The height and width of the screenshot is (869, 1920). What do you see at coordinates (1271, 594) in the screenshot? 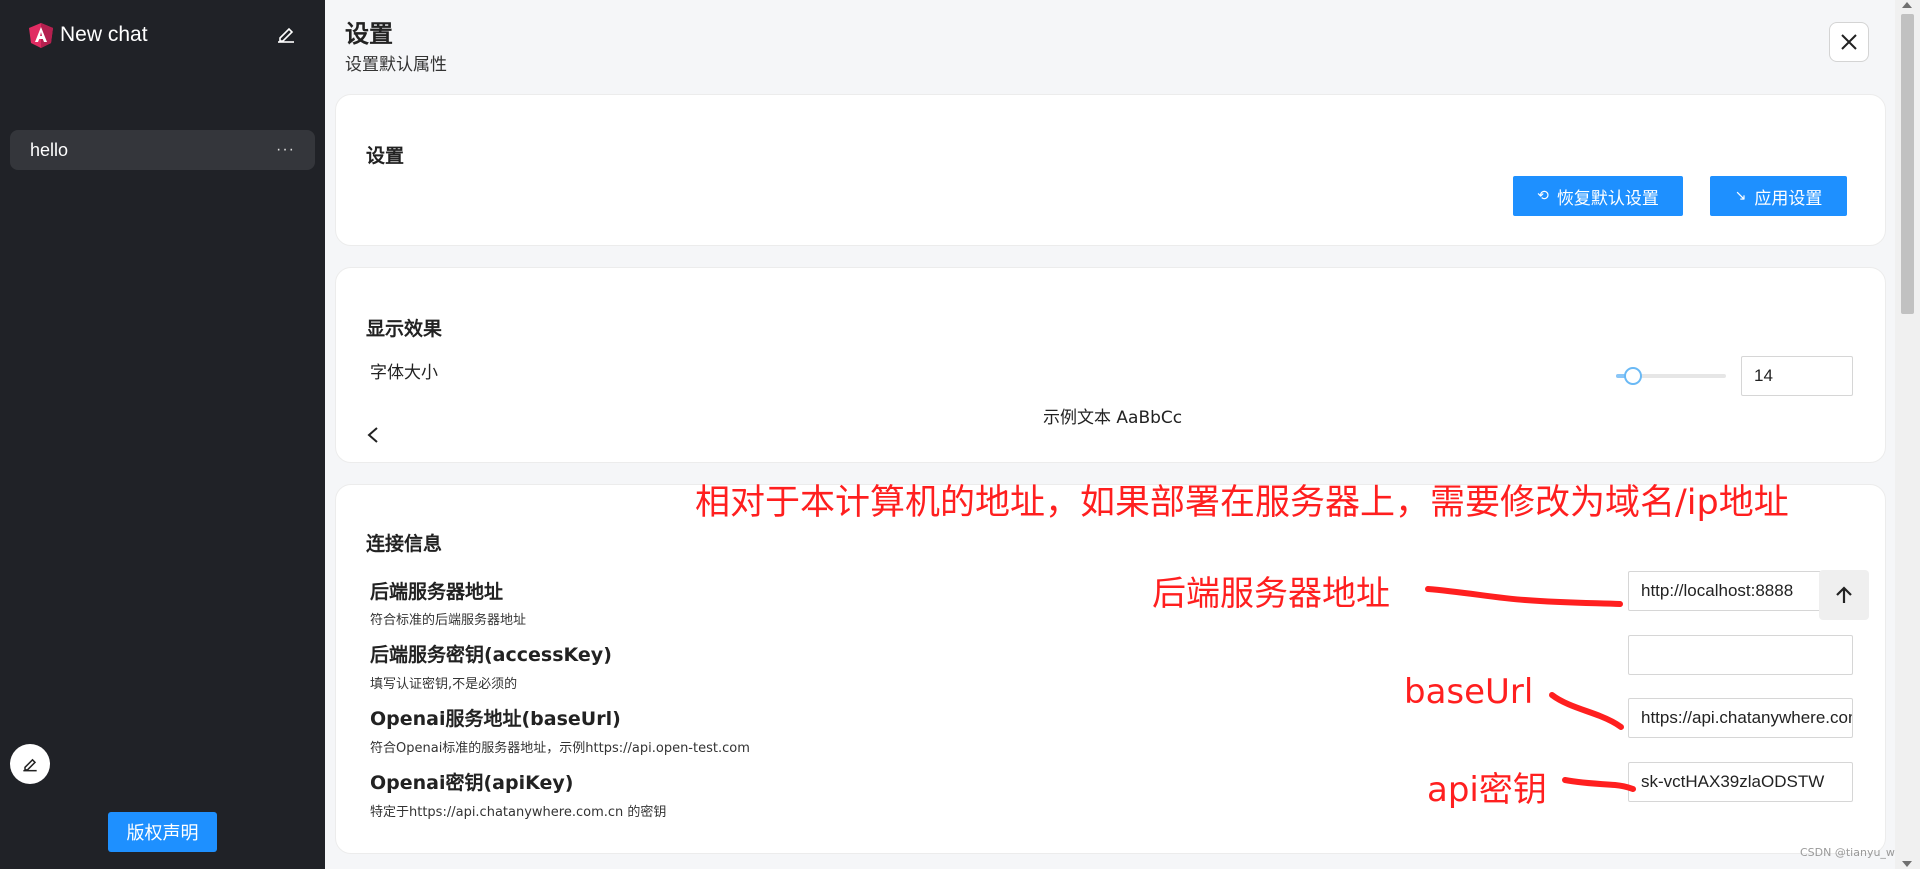
I see `annotation-backend: 后端服务器地址` at bounding box center [1271, 594].